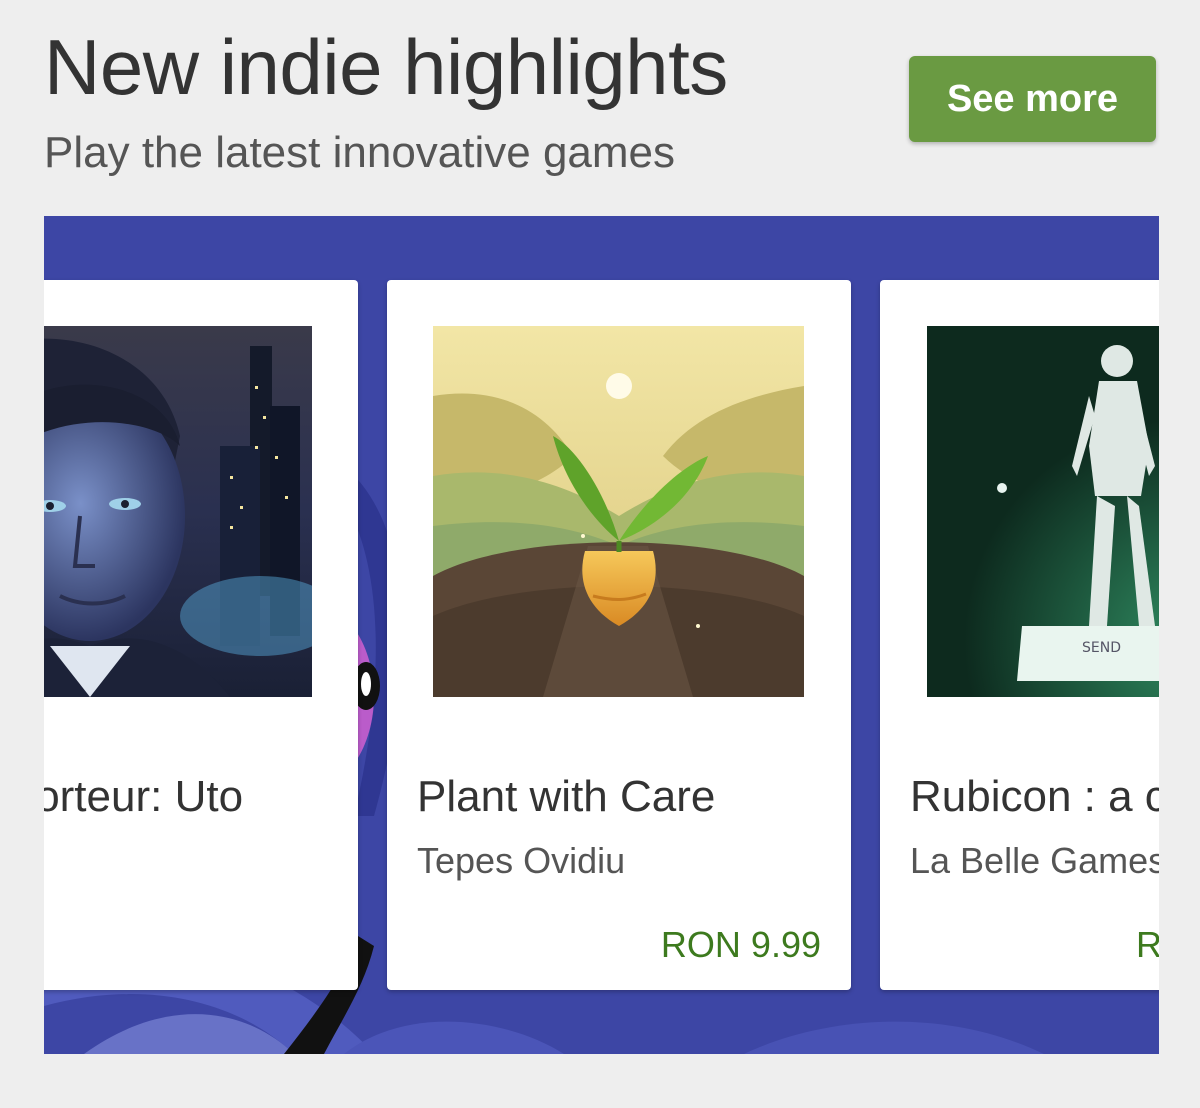  Describe the element at coordinates (1101, 648) in the screenshot. I see `svg-text: SEND` at that location.